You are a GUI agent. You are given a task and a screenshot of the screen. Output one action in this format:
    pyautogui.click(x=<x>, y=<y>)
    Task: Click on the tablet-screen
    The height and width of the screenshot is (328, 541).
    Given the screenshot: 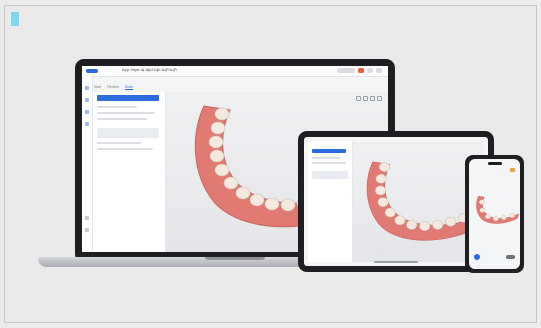 What is the action you would take?
    pyautogui.click(x=396, y=201)
    